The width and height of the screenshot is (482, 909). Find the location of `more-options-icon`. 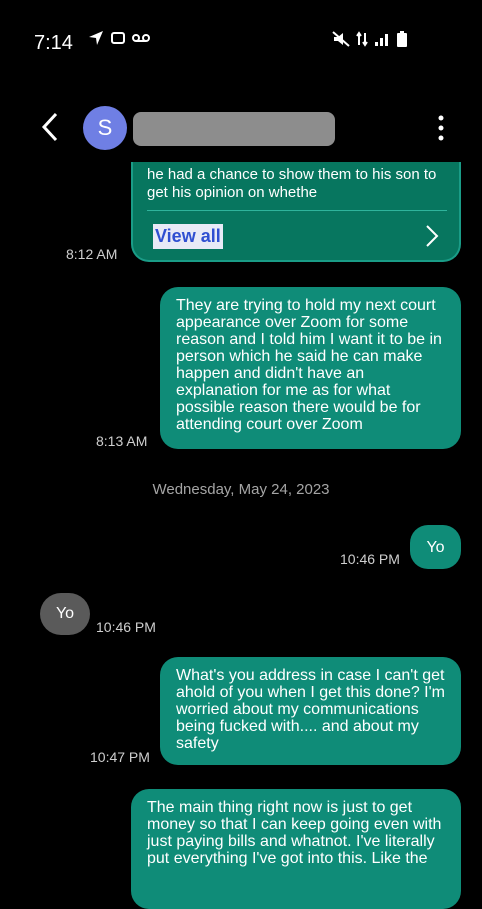

more-options-icon is located at coordinates (441, 128).